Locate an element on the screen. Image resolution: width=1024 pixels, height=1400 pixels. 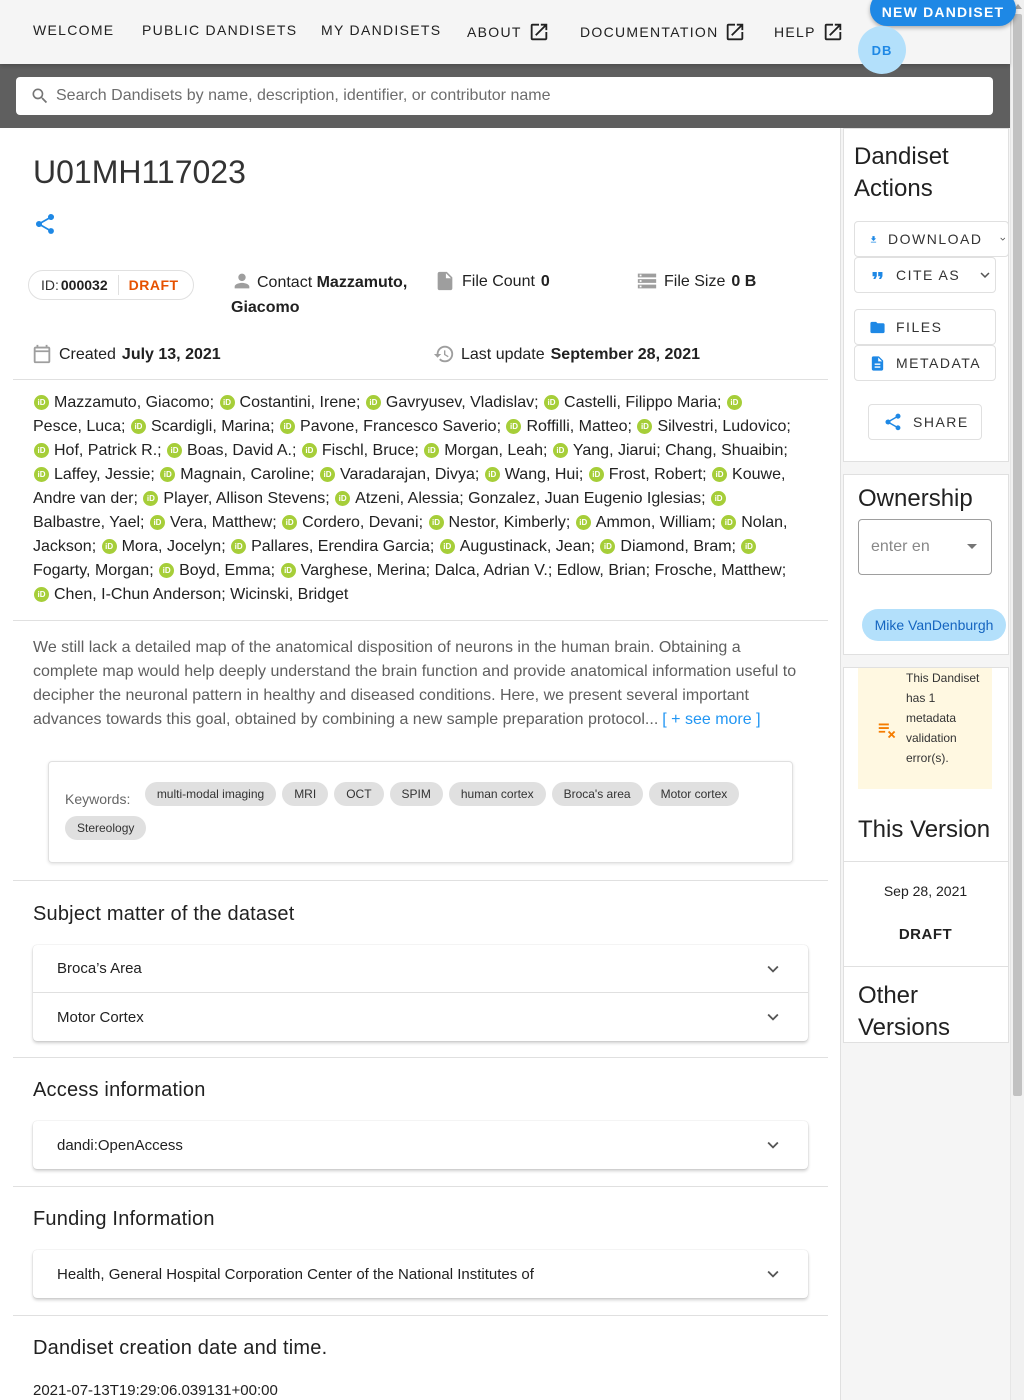
search-box is located at coordinates (504, 96).